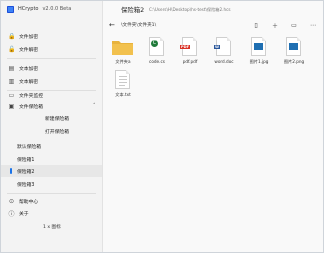 The width and height of the screenshot is (324, 253). I want to click on sidebar-item-vault-1: 保险箱1, so click(51, 159).